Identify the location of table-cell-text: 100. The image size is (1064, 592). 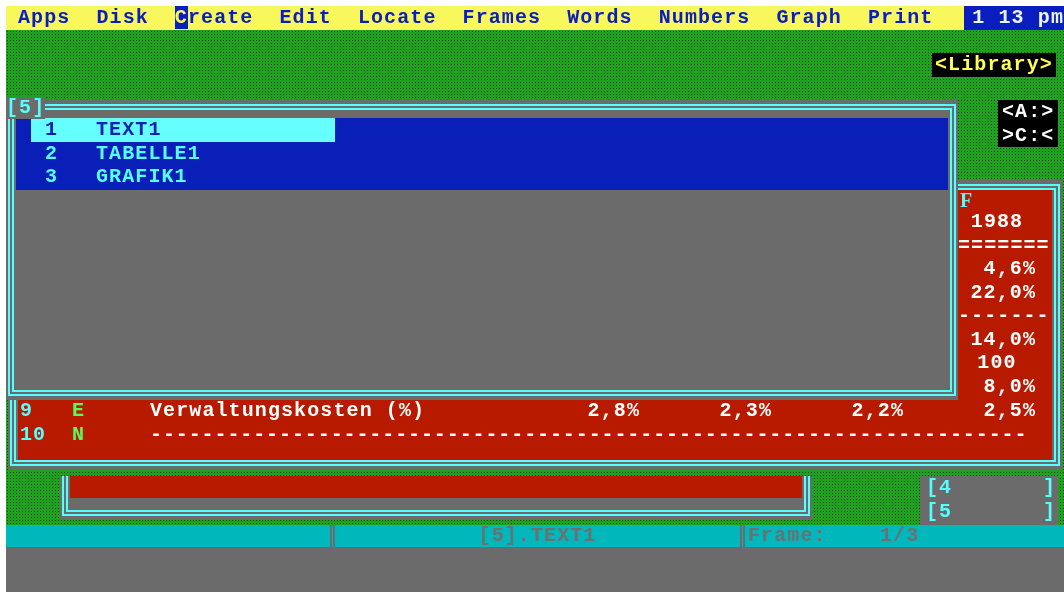
(997, 363).